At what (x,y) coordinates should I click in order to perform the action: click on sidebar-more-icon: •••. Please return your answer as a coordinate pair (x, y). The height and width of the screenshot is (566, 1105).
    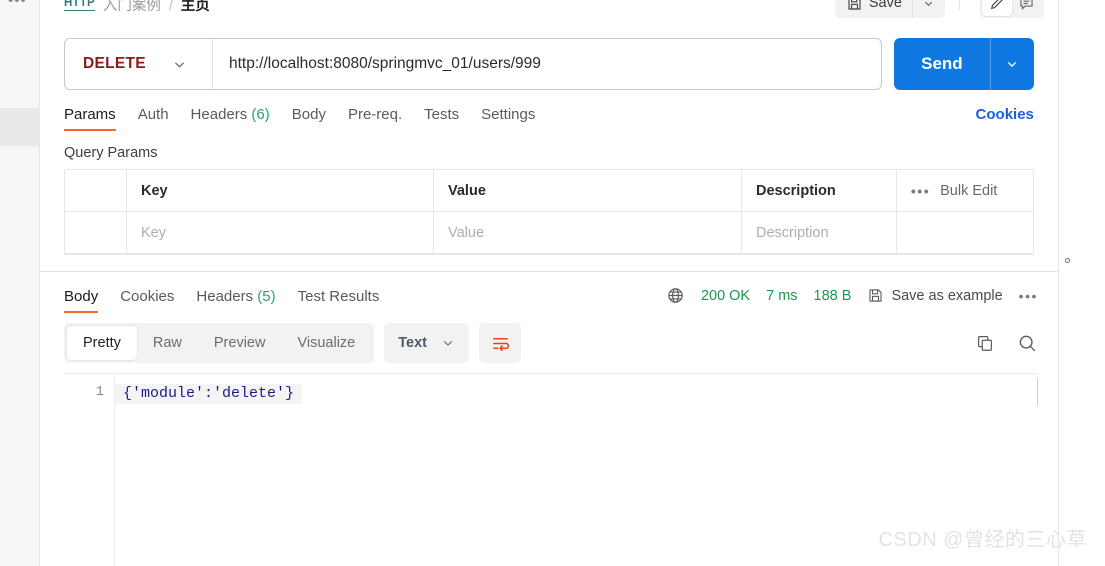
    Looking at the image, I should click on (17, 4).